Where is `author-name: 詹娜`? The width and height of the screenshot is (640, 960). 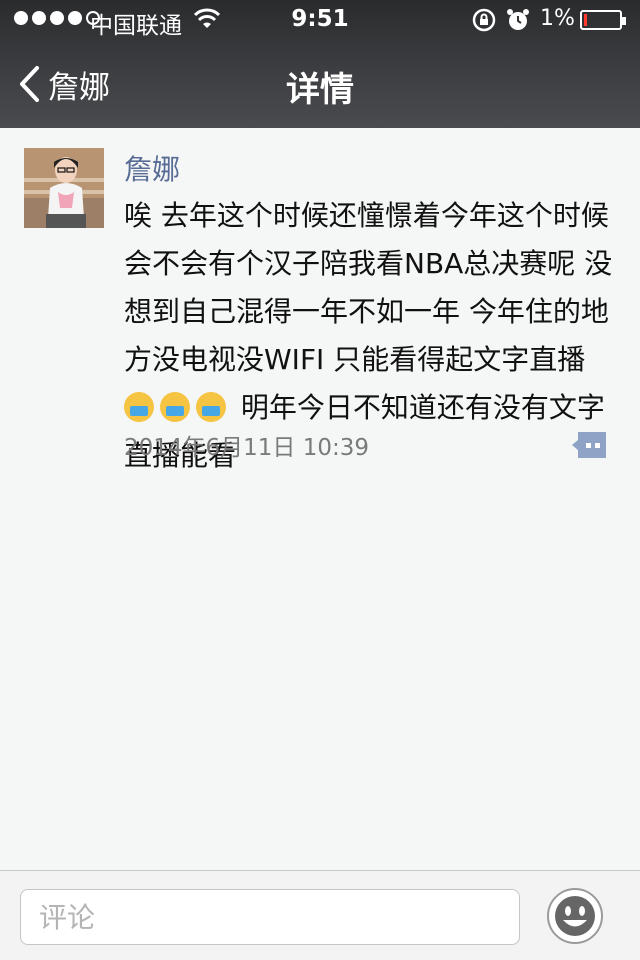
author-name: 詹娜 is located at coordinates (152, 168).